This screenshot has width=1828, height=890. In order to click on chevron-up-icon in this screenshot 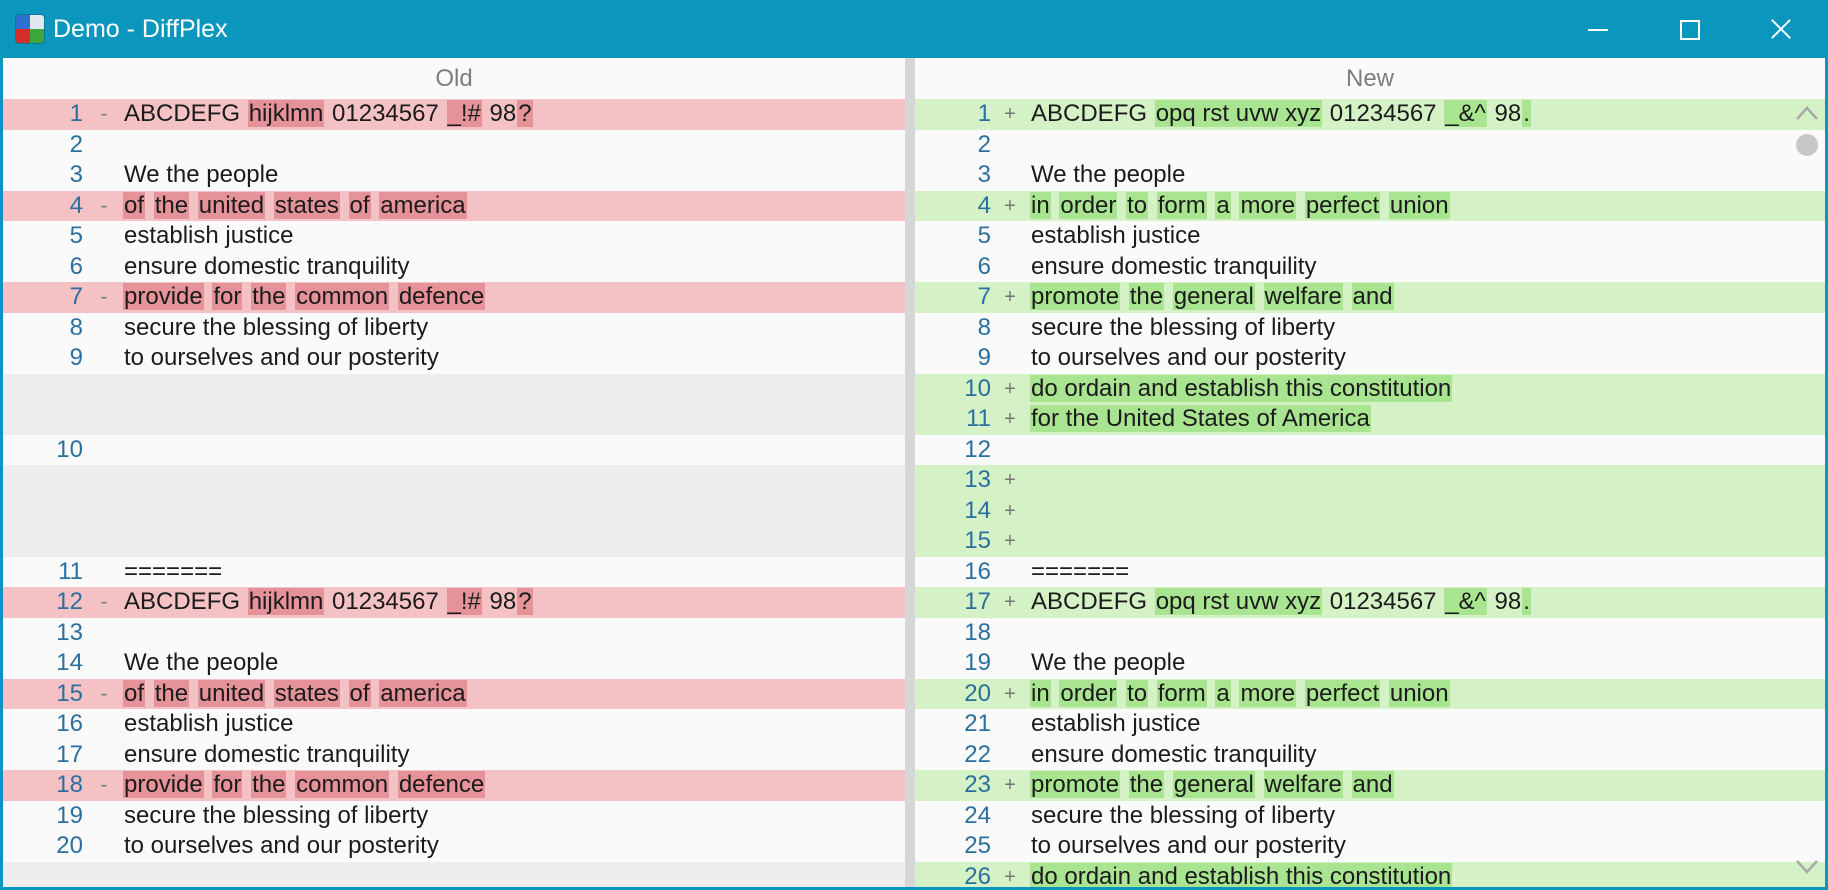, I will do `click(1807, 113)`.